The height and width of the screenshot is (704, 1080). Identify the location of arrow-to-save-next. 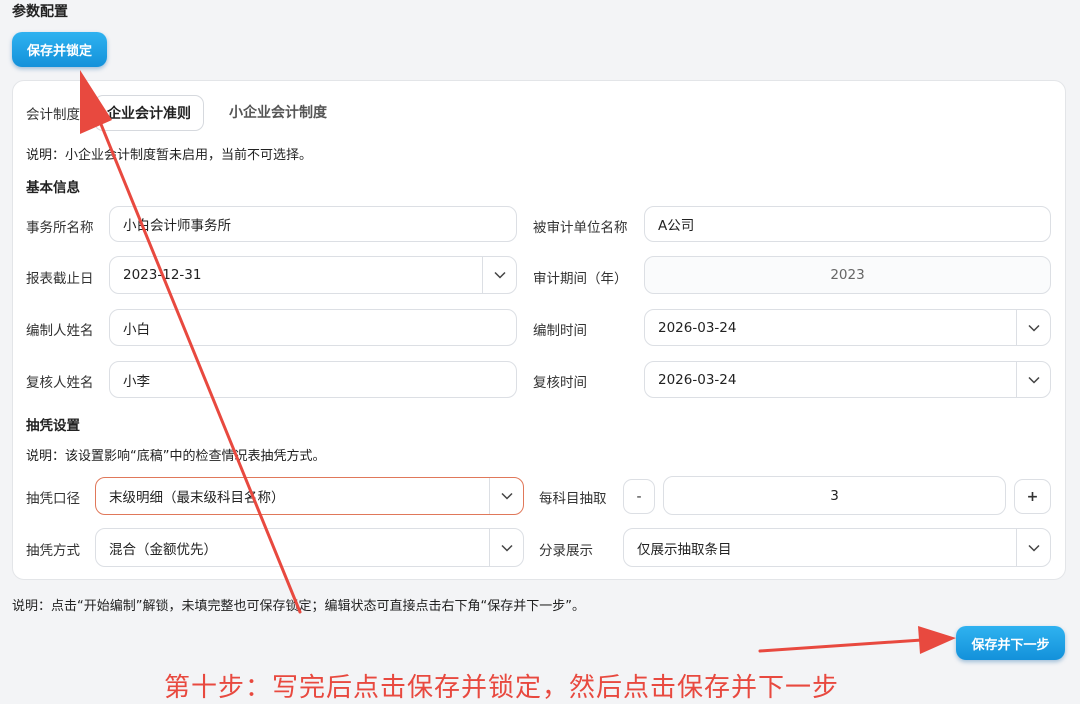
(857, 640).